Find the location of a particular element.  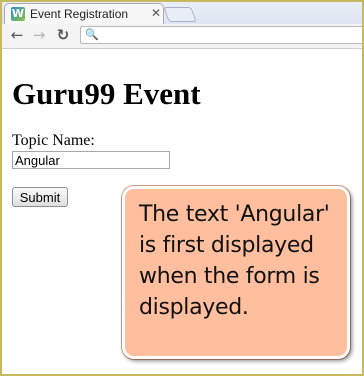

close-icon: ✕ is located at coordinates (156, 13).